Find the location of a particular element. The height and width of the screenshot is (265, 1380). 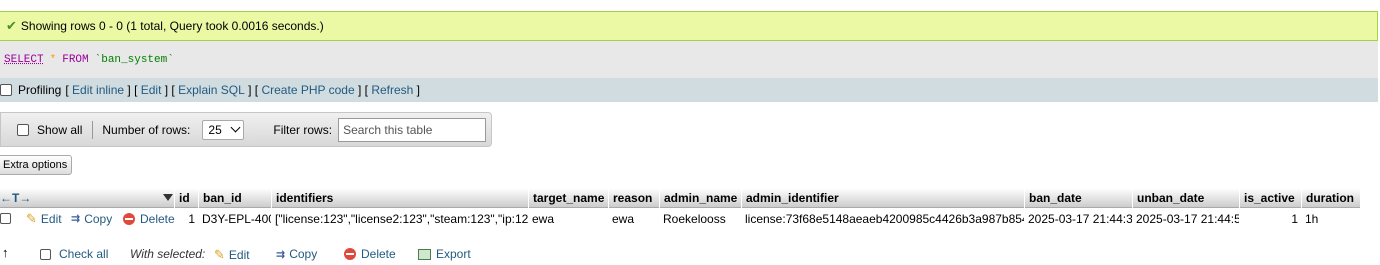

cell-duration: 1h is located at coordinates (1326, 218).